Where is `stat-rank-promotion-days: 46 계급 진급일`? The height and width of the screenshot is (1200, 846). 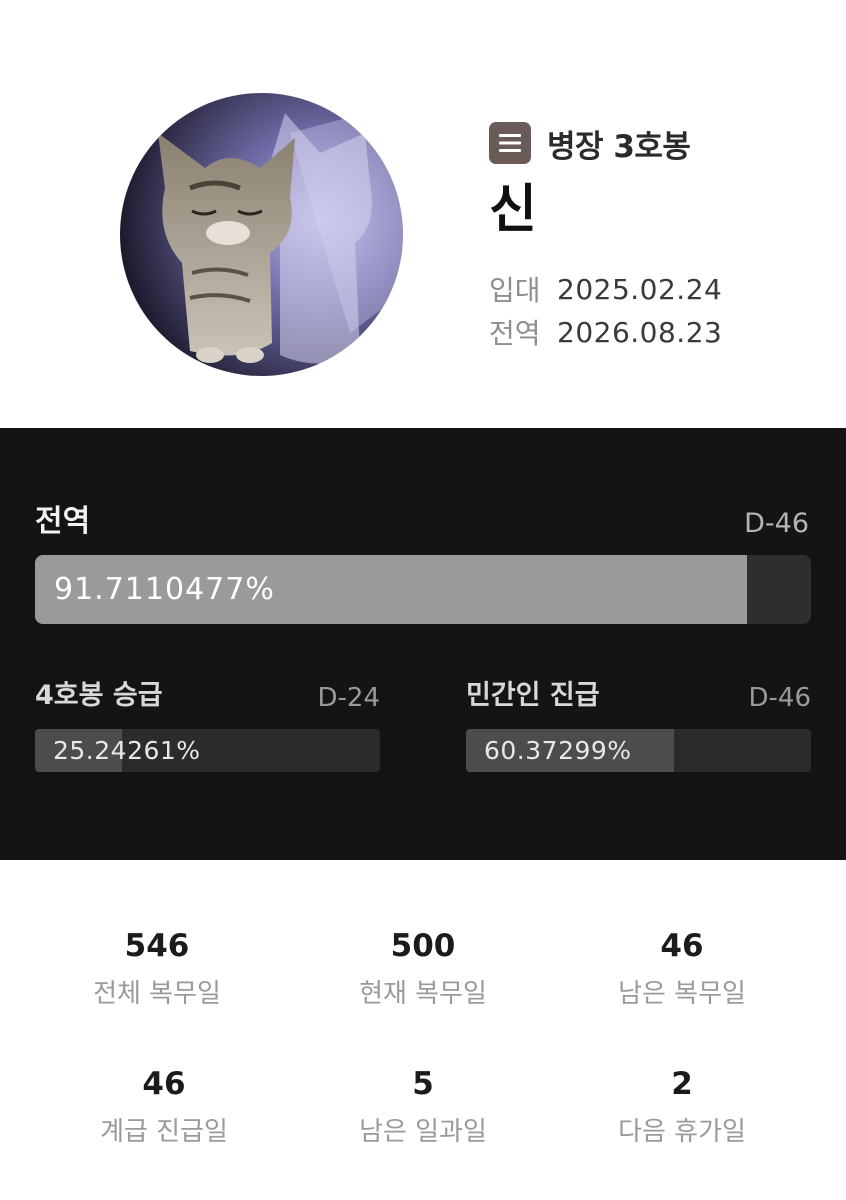
stat-rank-promotion-days: 46 계급 진급일 is located at coordinates (164, 1107).